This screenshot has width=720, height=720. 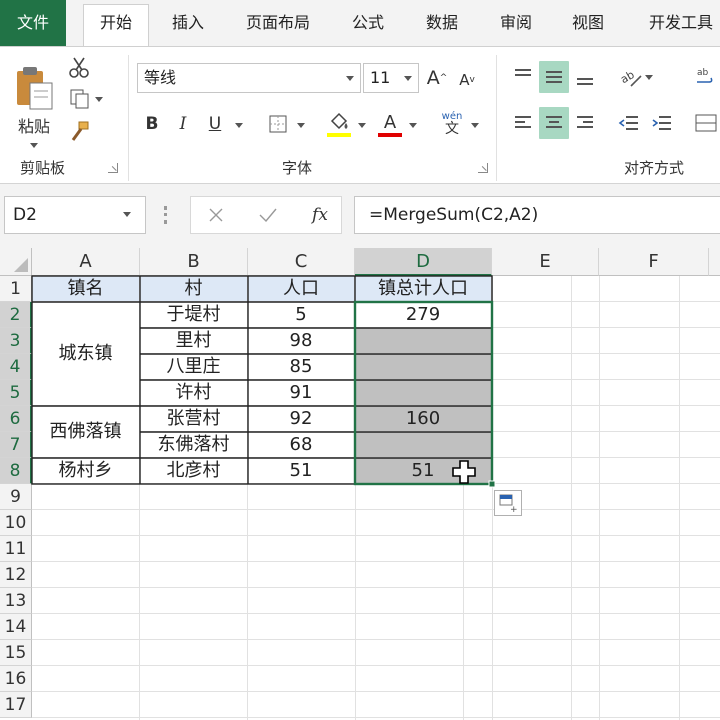 I want to click on font-color-swatch, so click(x=390, y=134).